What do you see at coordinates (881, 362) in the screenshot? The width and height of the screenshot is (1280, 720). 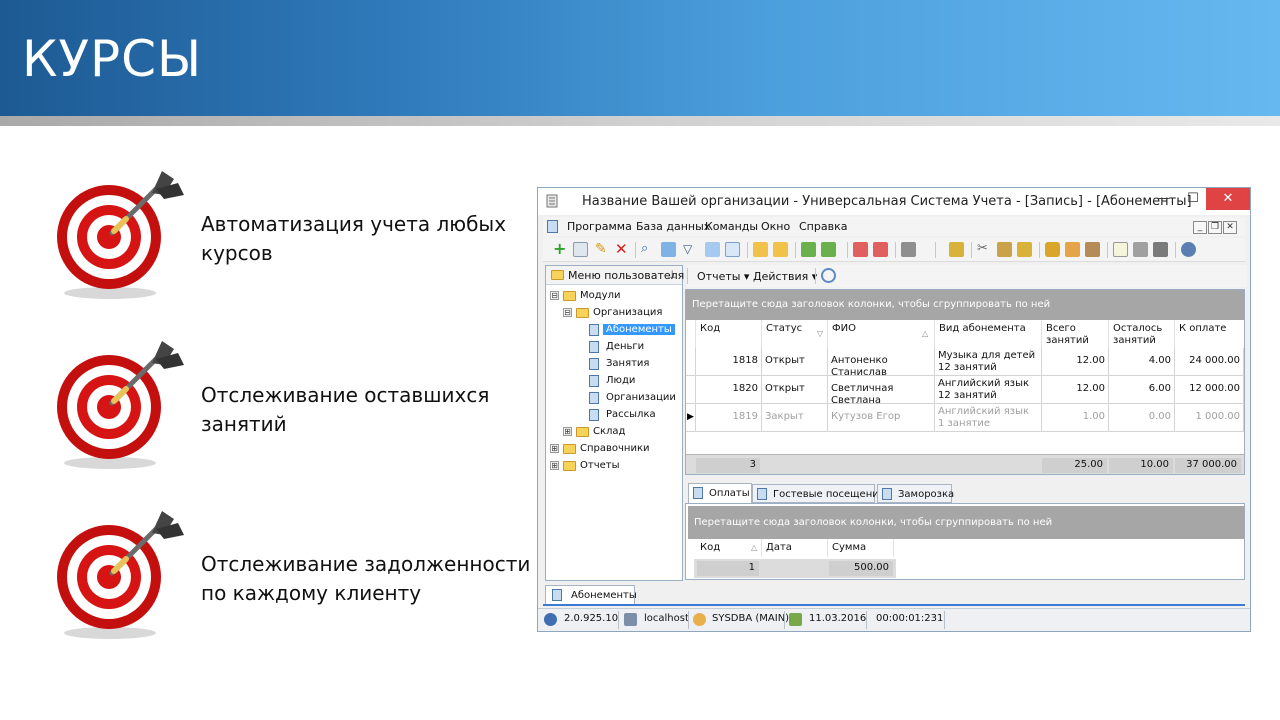 I see `cell-name: Антоненко Станислав` at bounding box center [881, 362].